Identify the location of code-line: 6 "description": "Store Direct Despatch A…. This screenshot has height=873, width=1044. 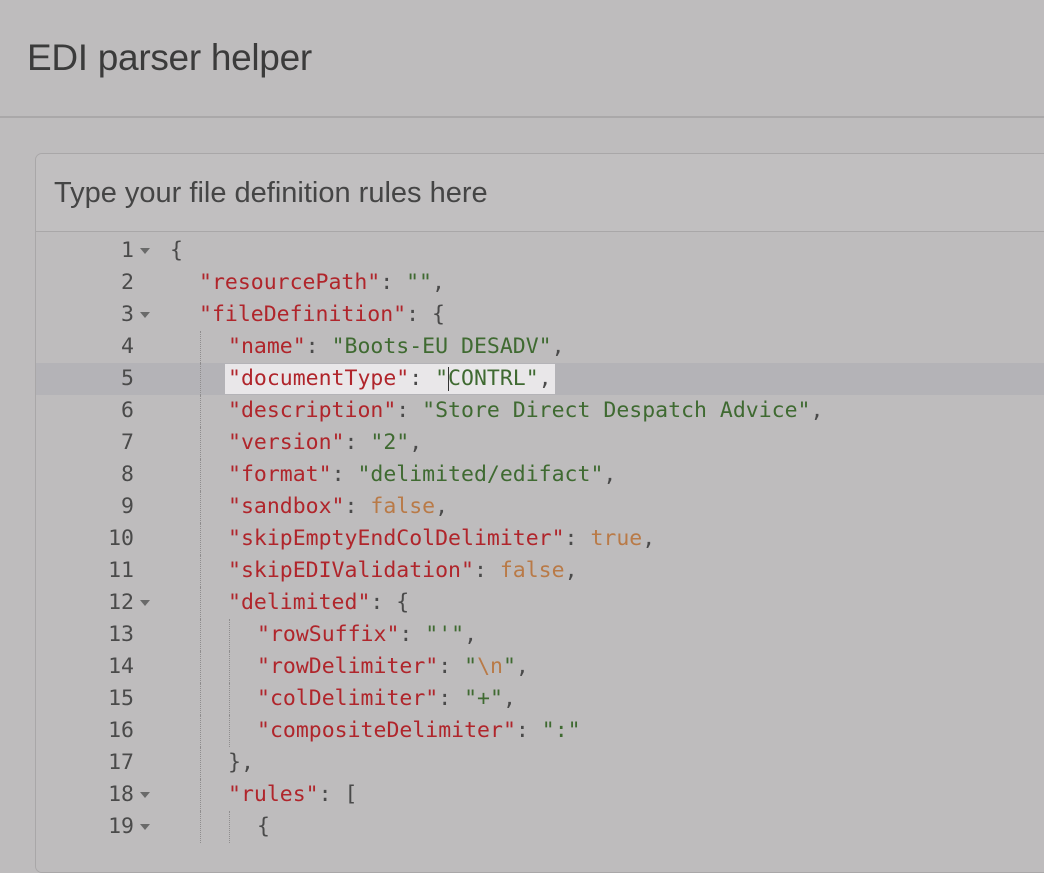
(540, 411).